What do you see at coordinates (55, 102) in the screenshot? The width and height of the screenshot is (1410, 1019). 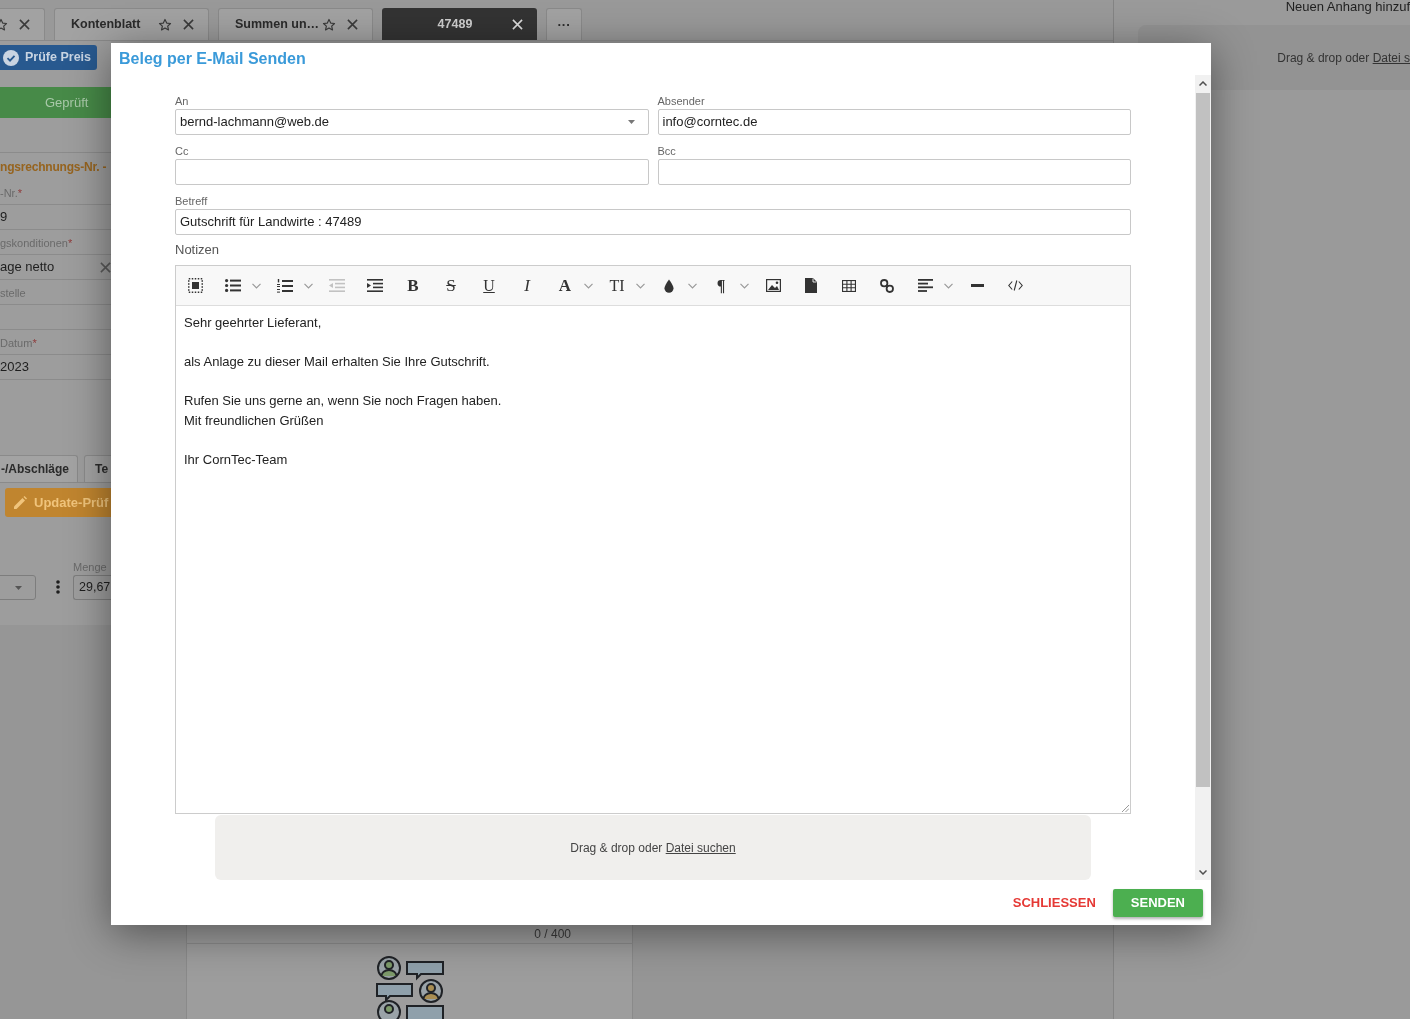 I see `status-bar: Geprüft` at bounding box center [55, 102].